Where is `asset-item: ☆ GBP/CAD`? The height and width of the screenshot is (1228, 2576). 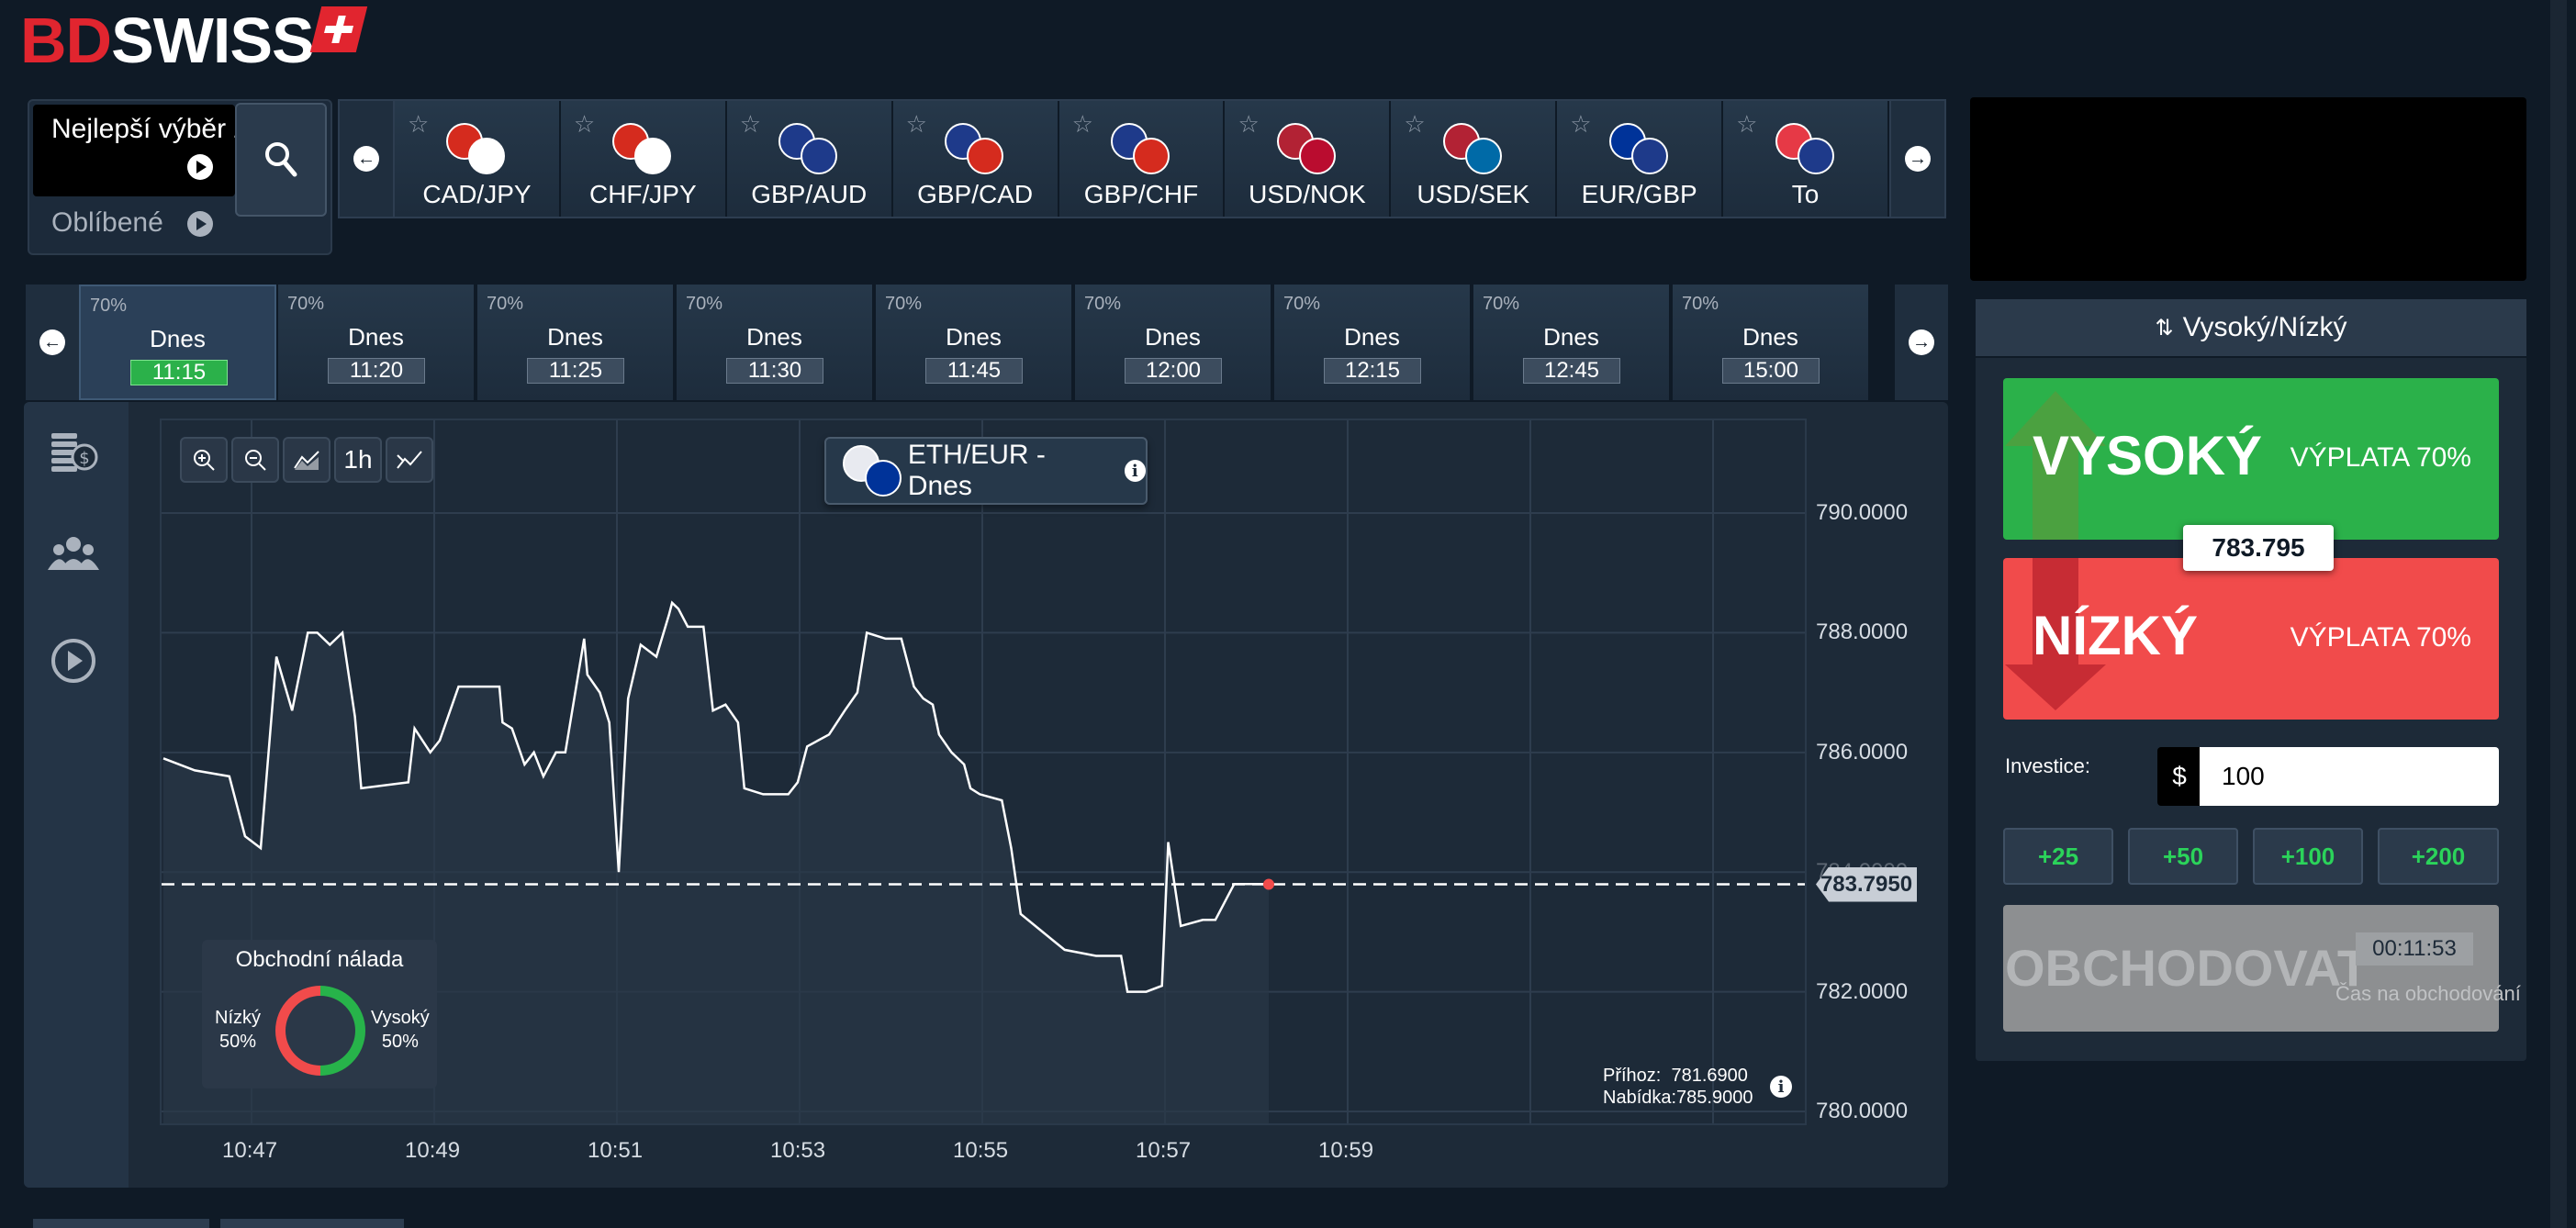 asset-item: ☆ GBP/CAD is located at coordinates (975, 159).